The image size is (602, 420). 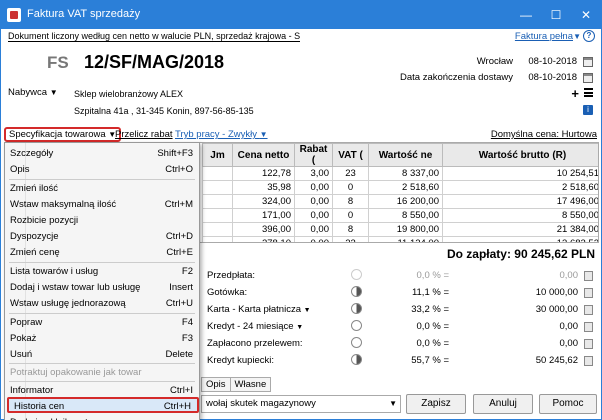 What do you see at coordinates (588, 92) in the screenshot?
I see `menu-icon` at bounding box center [588, 92].